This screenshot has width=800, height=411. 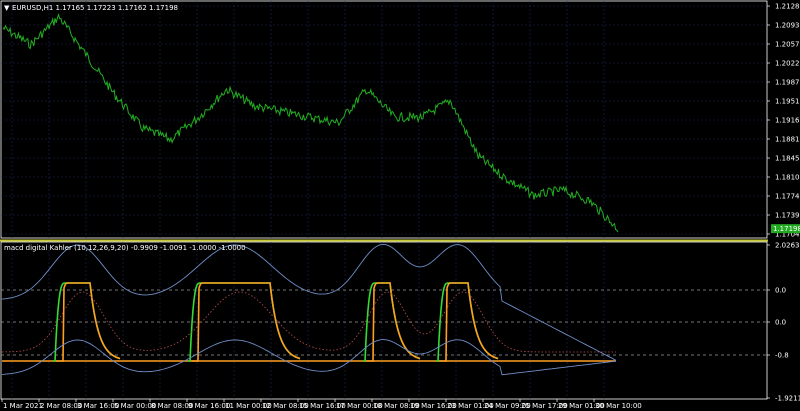 What do you see at coordinates (787, 399) in the screenshot?
I see `indicator-tick-label: -1.9211` at bounding box center [787, 399].